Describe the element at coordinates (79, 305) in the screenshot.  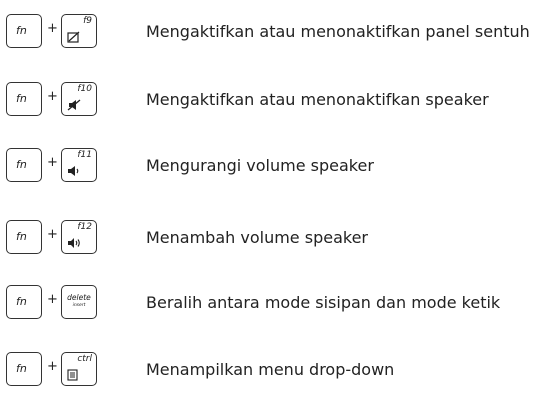
I see `insert-key-label: insert` at that location.